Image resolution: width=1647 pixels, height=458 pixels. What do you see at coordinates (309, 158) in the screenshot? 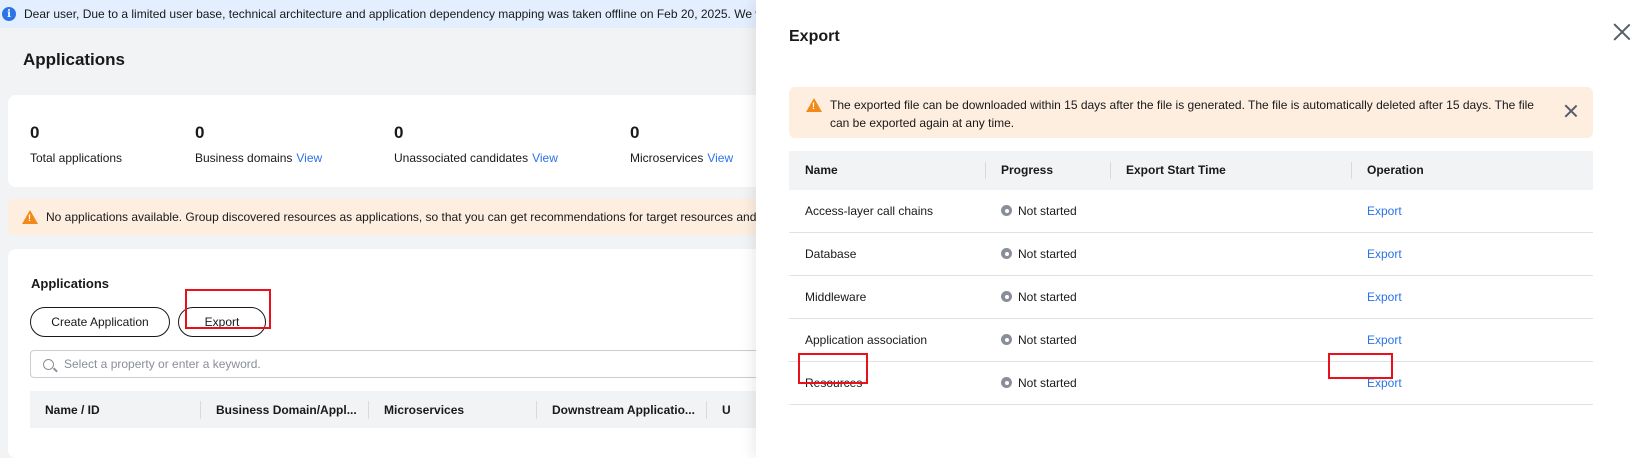
I see `view-business-domains-link: View` at bounding box center [309, 158].